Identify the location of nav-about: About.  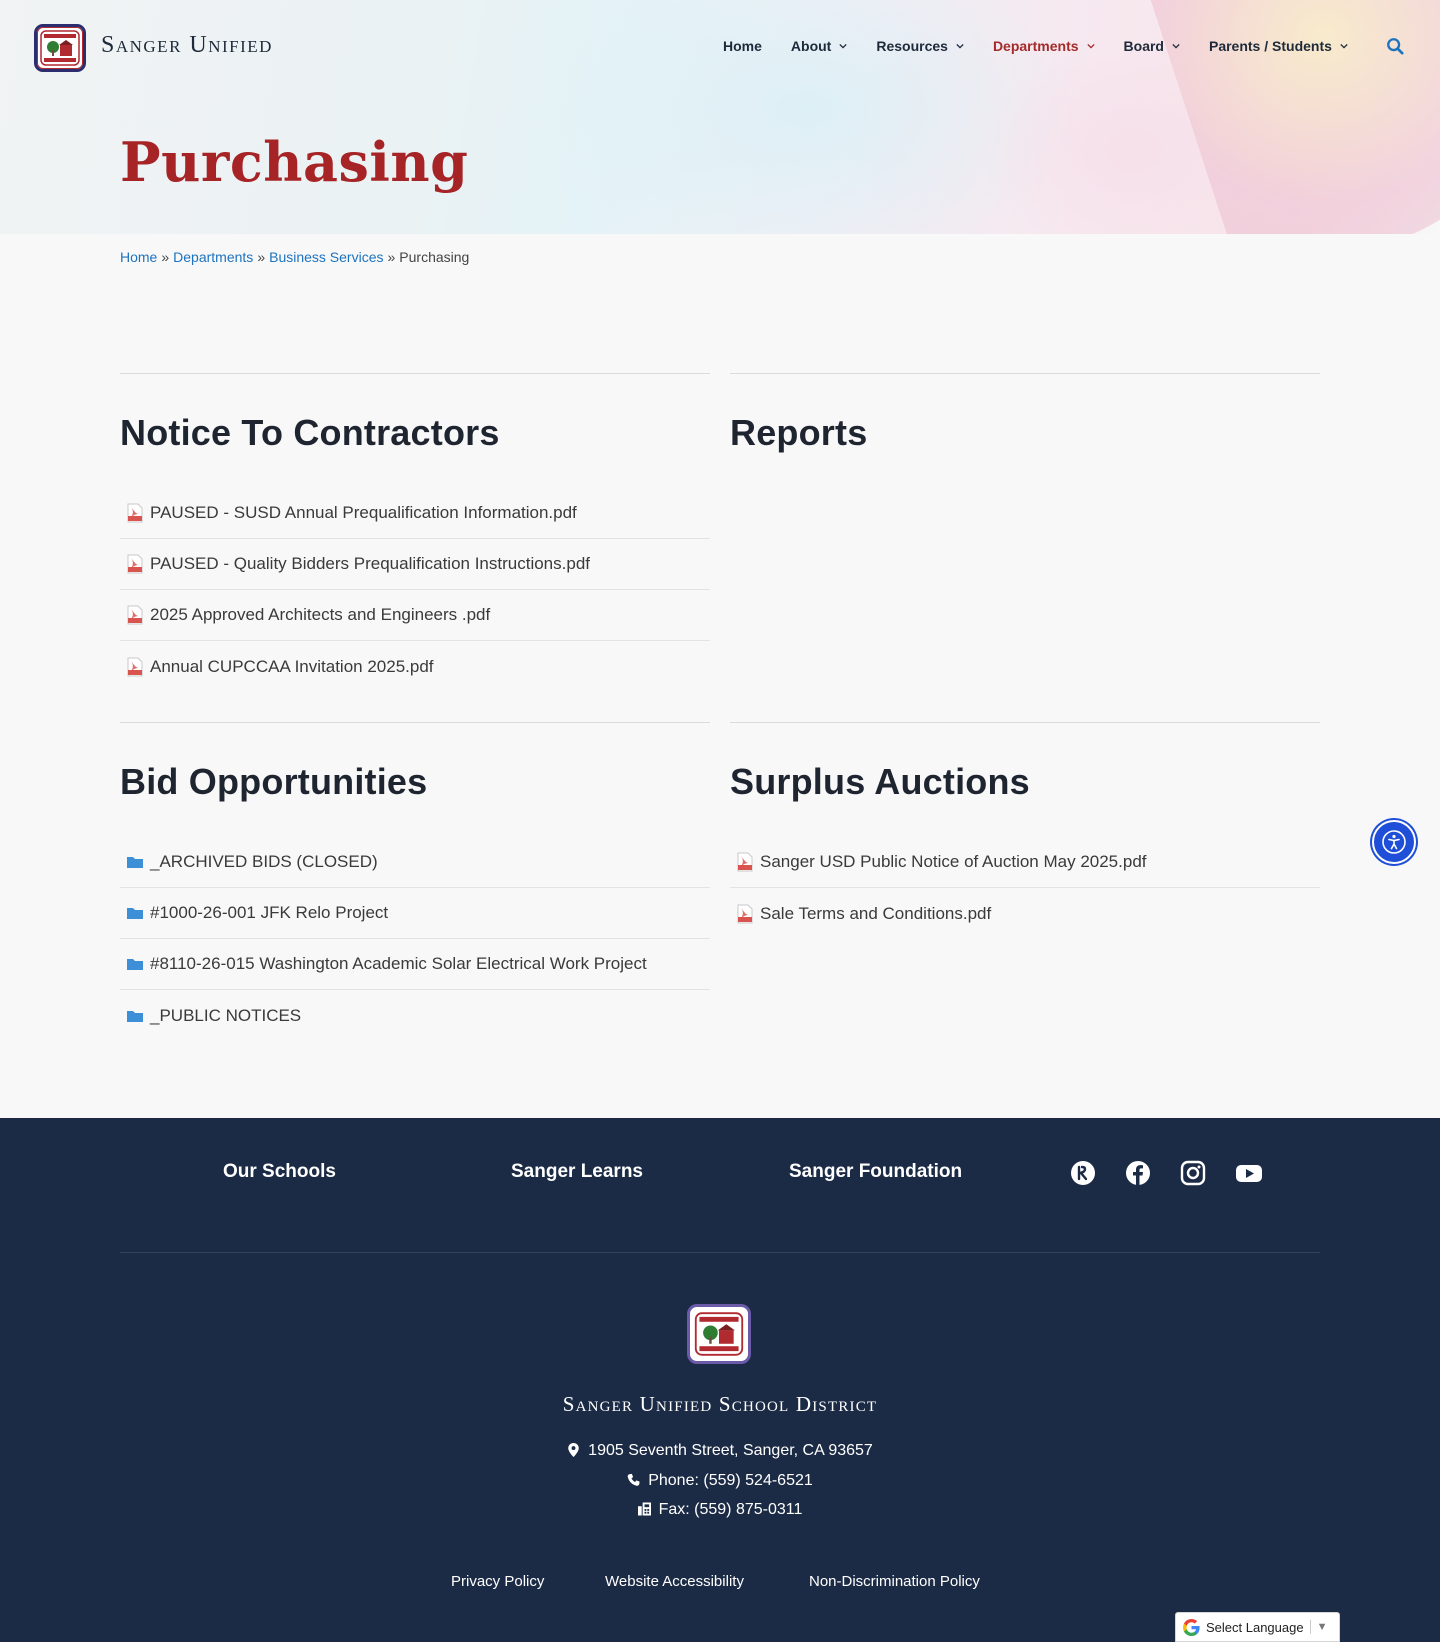
(819, 46).